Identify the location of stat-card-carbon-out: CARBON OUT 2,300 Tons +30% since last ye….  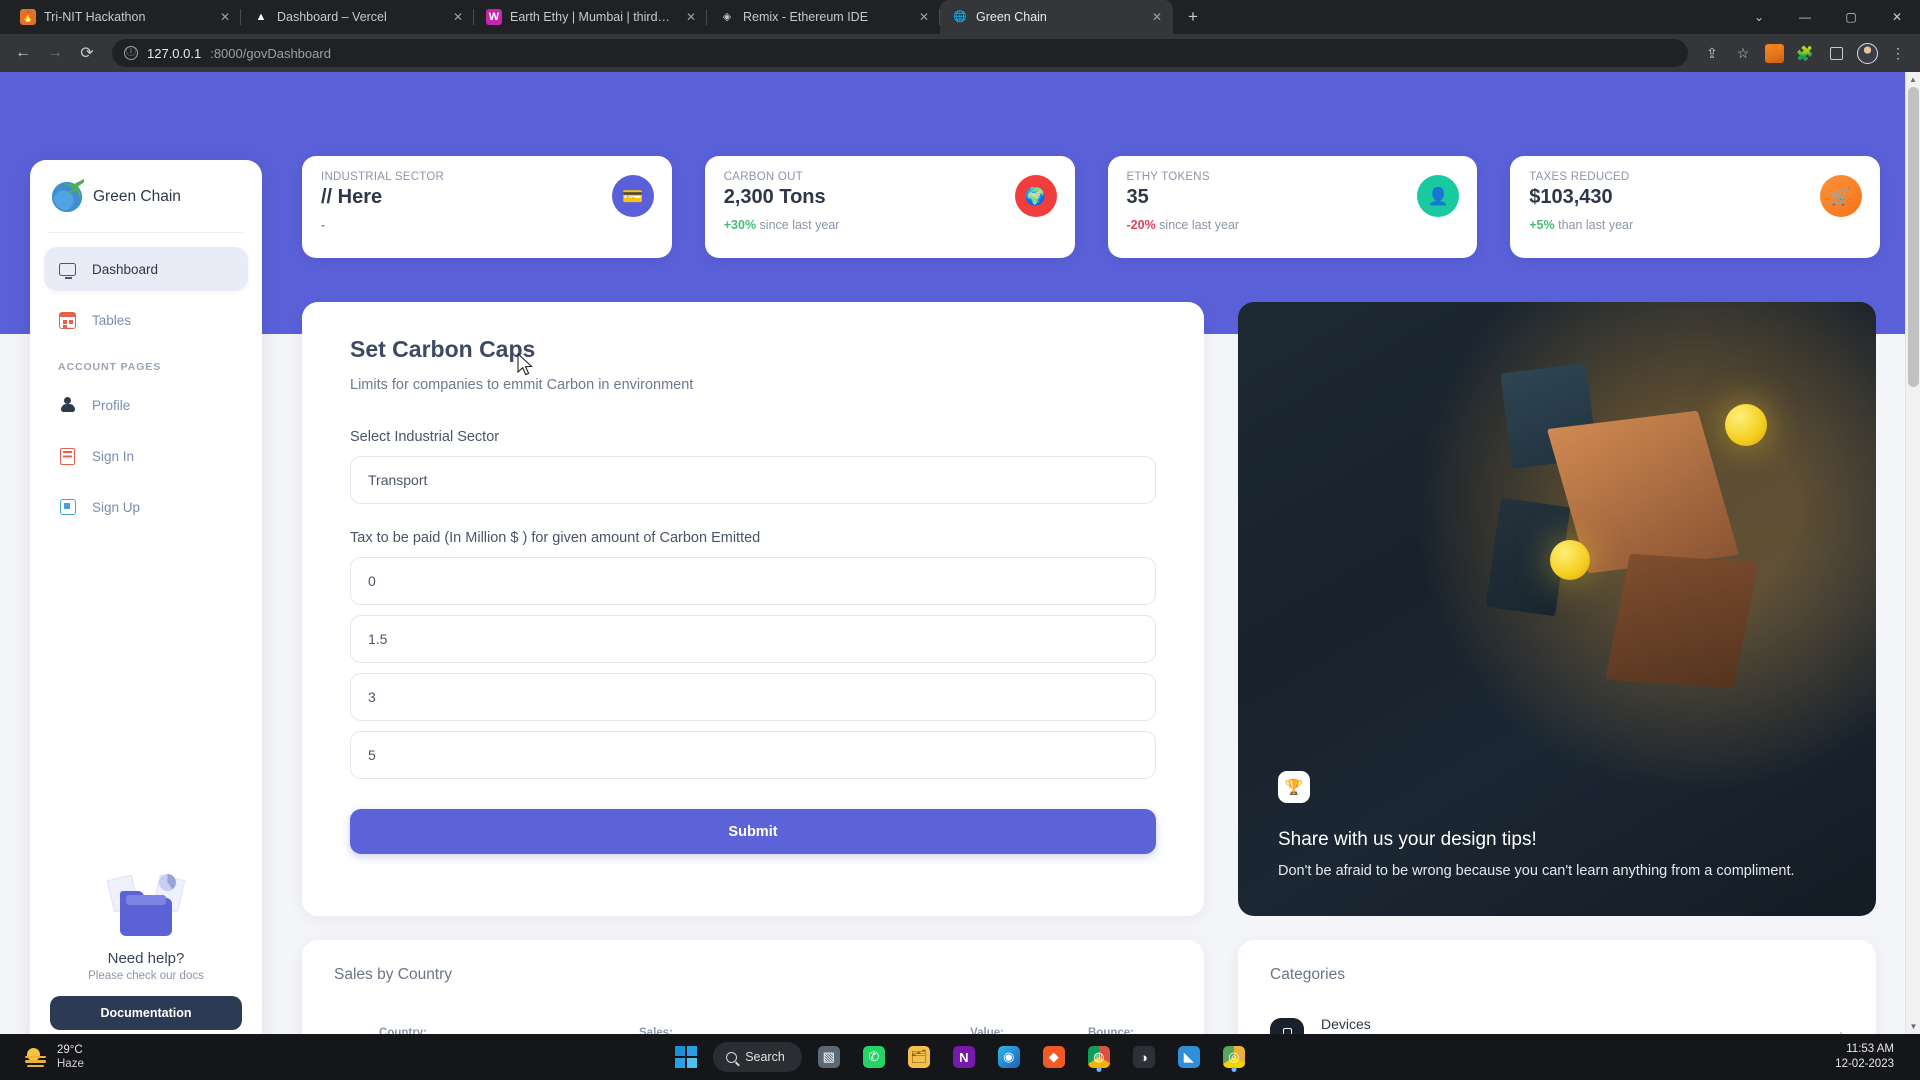
(889, 207).